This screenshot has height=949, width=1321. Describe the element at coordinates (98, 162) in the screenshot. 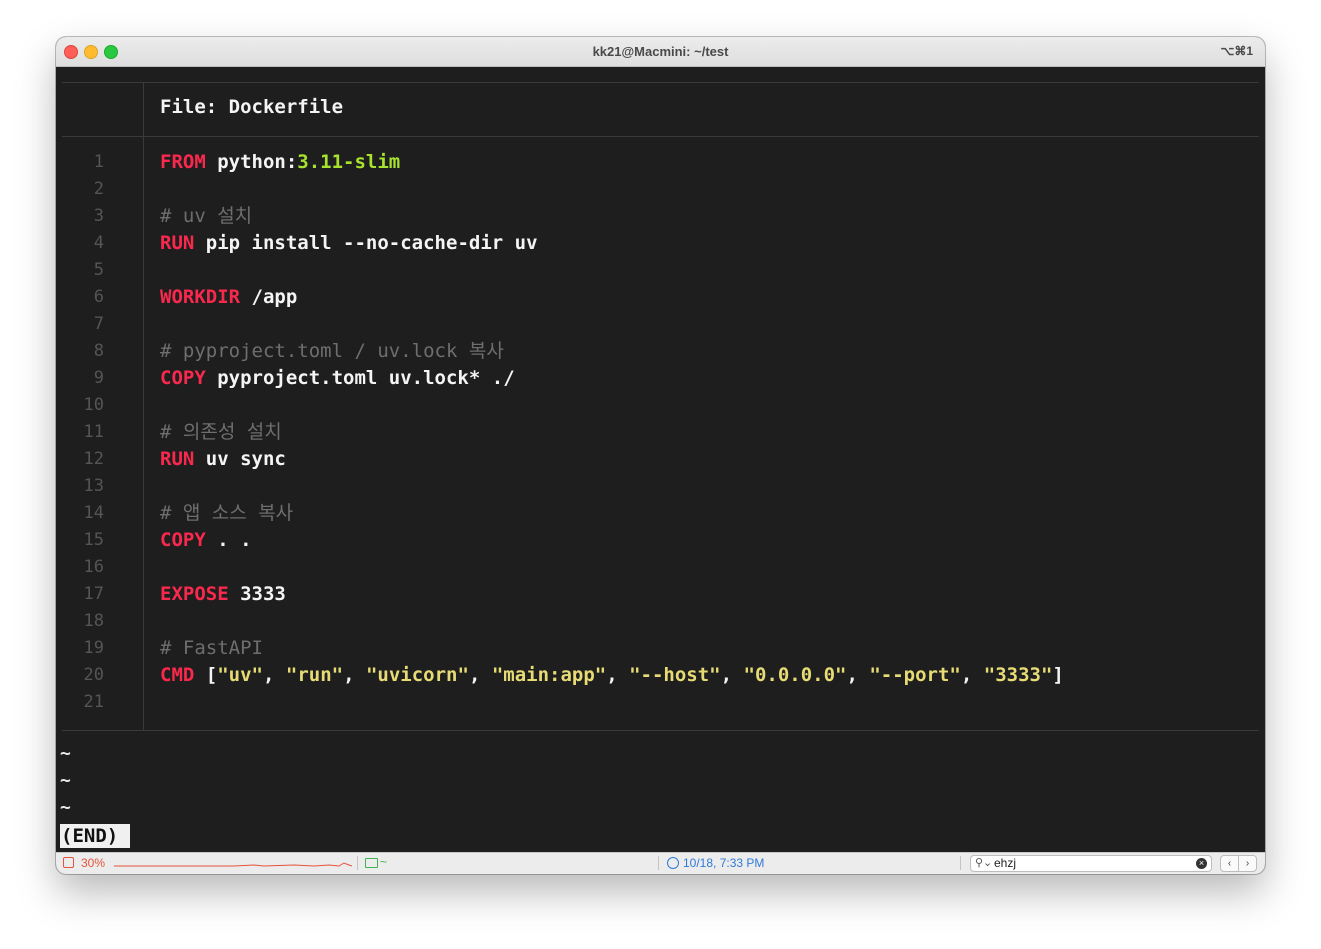

I see `line-number: 1` at that location.